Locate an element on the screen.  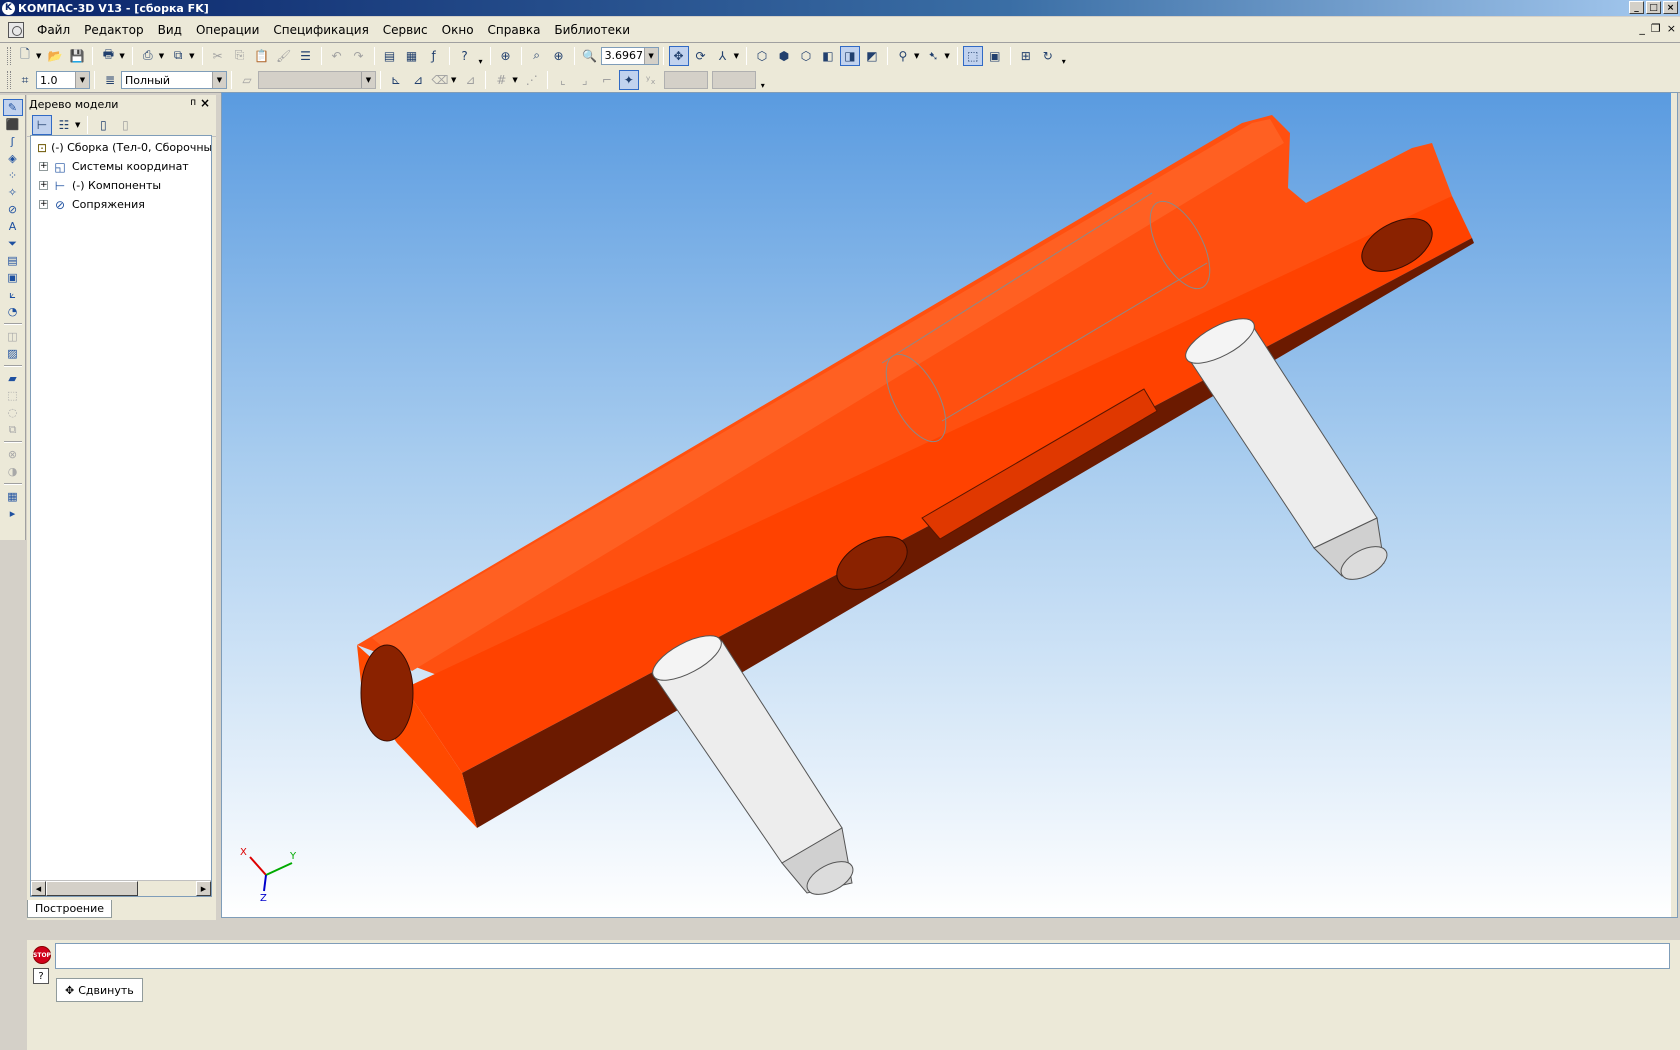
zoom-scale-icon: 🔍 is located at coordinates (590, 56).